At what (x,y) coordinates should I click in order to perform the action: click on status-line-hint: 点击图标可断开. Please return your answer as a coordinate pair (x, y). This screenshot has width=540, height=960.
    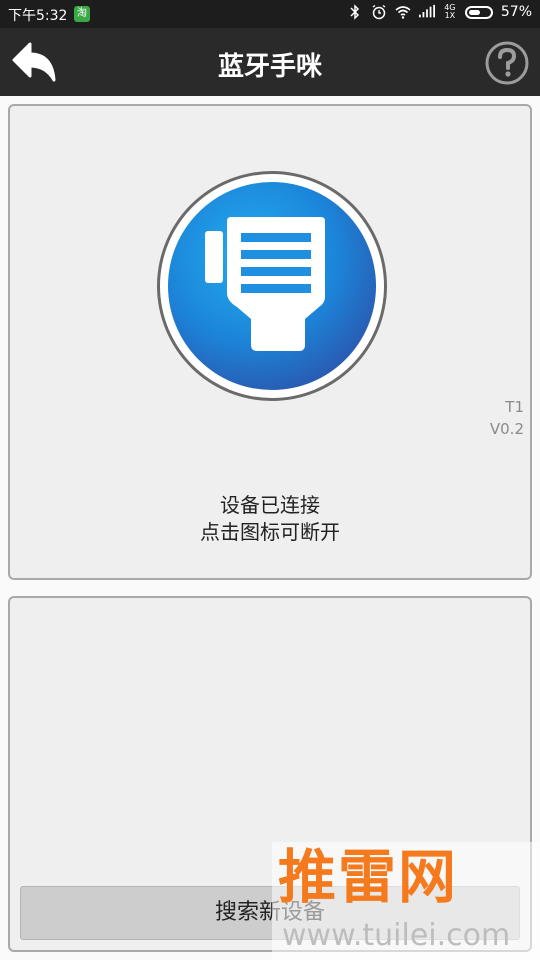
    Looking at the image, I should click on (270, 532).